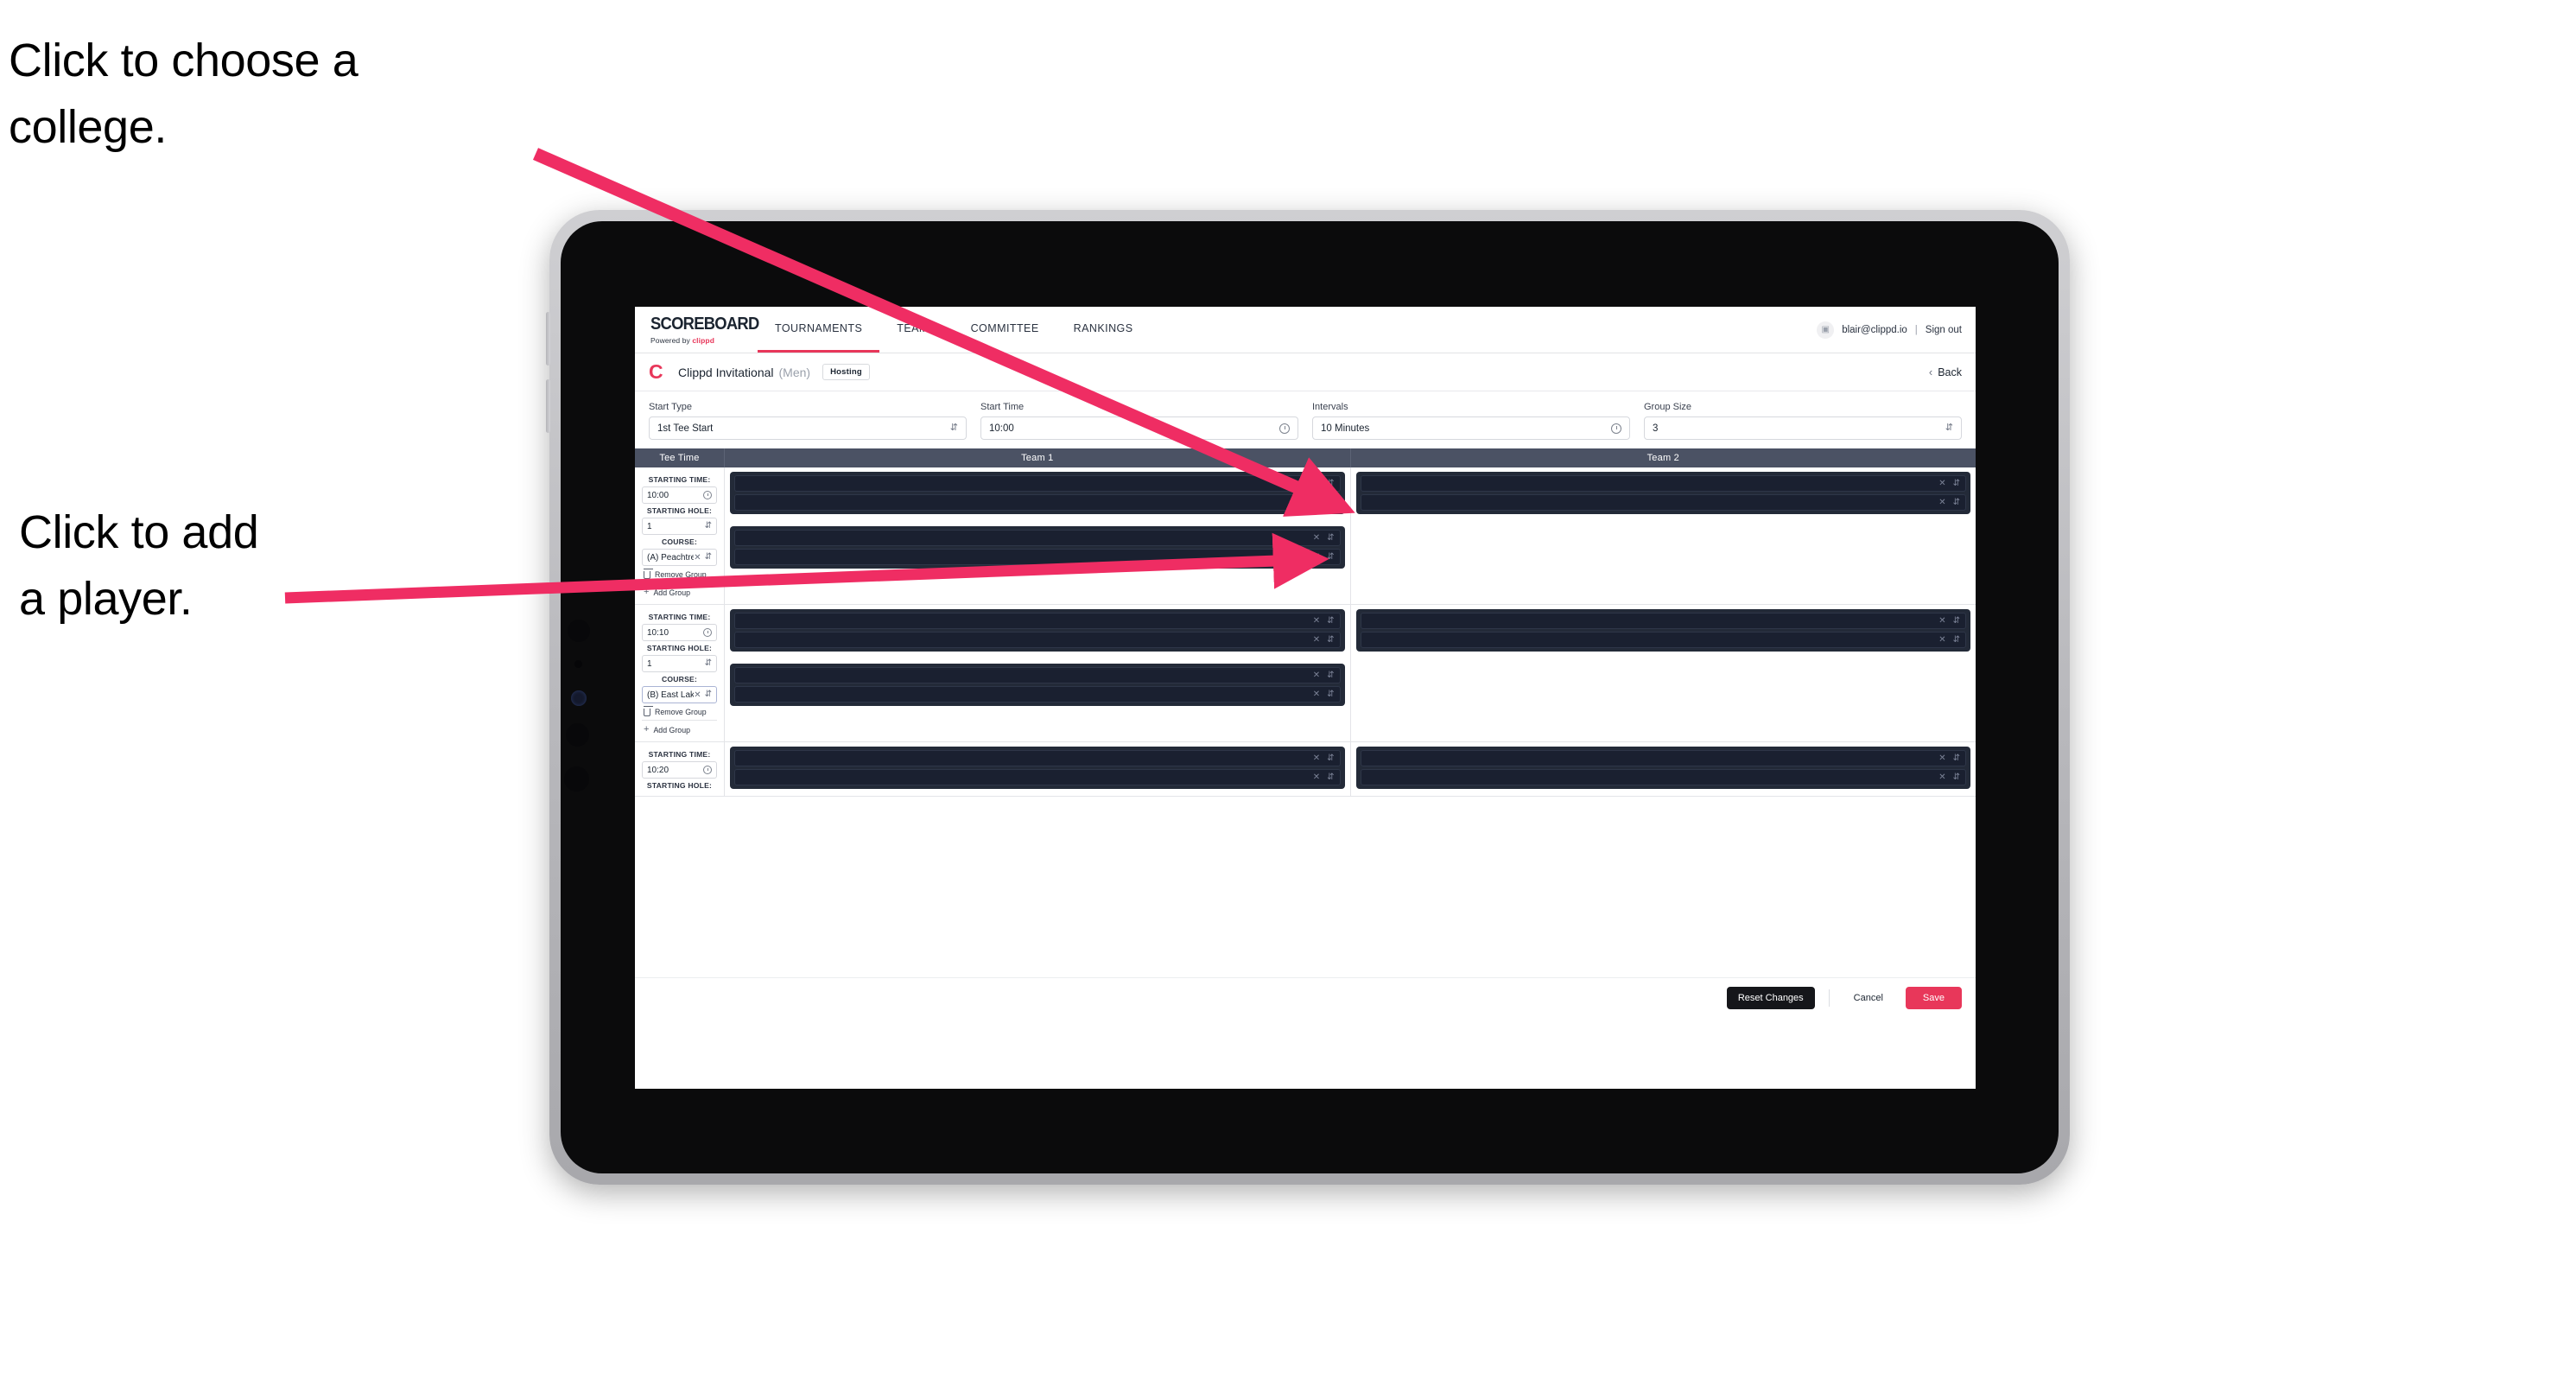  What do you see at coordinates (697, 330) in the screenshot?
I see `brand-logo: SCOREBOARD Powered by clippd` at bounding box center [697, 330].